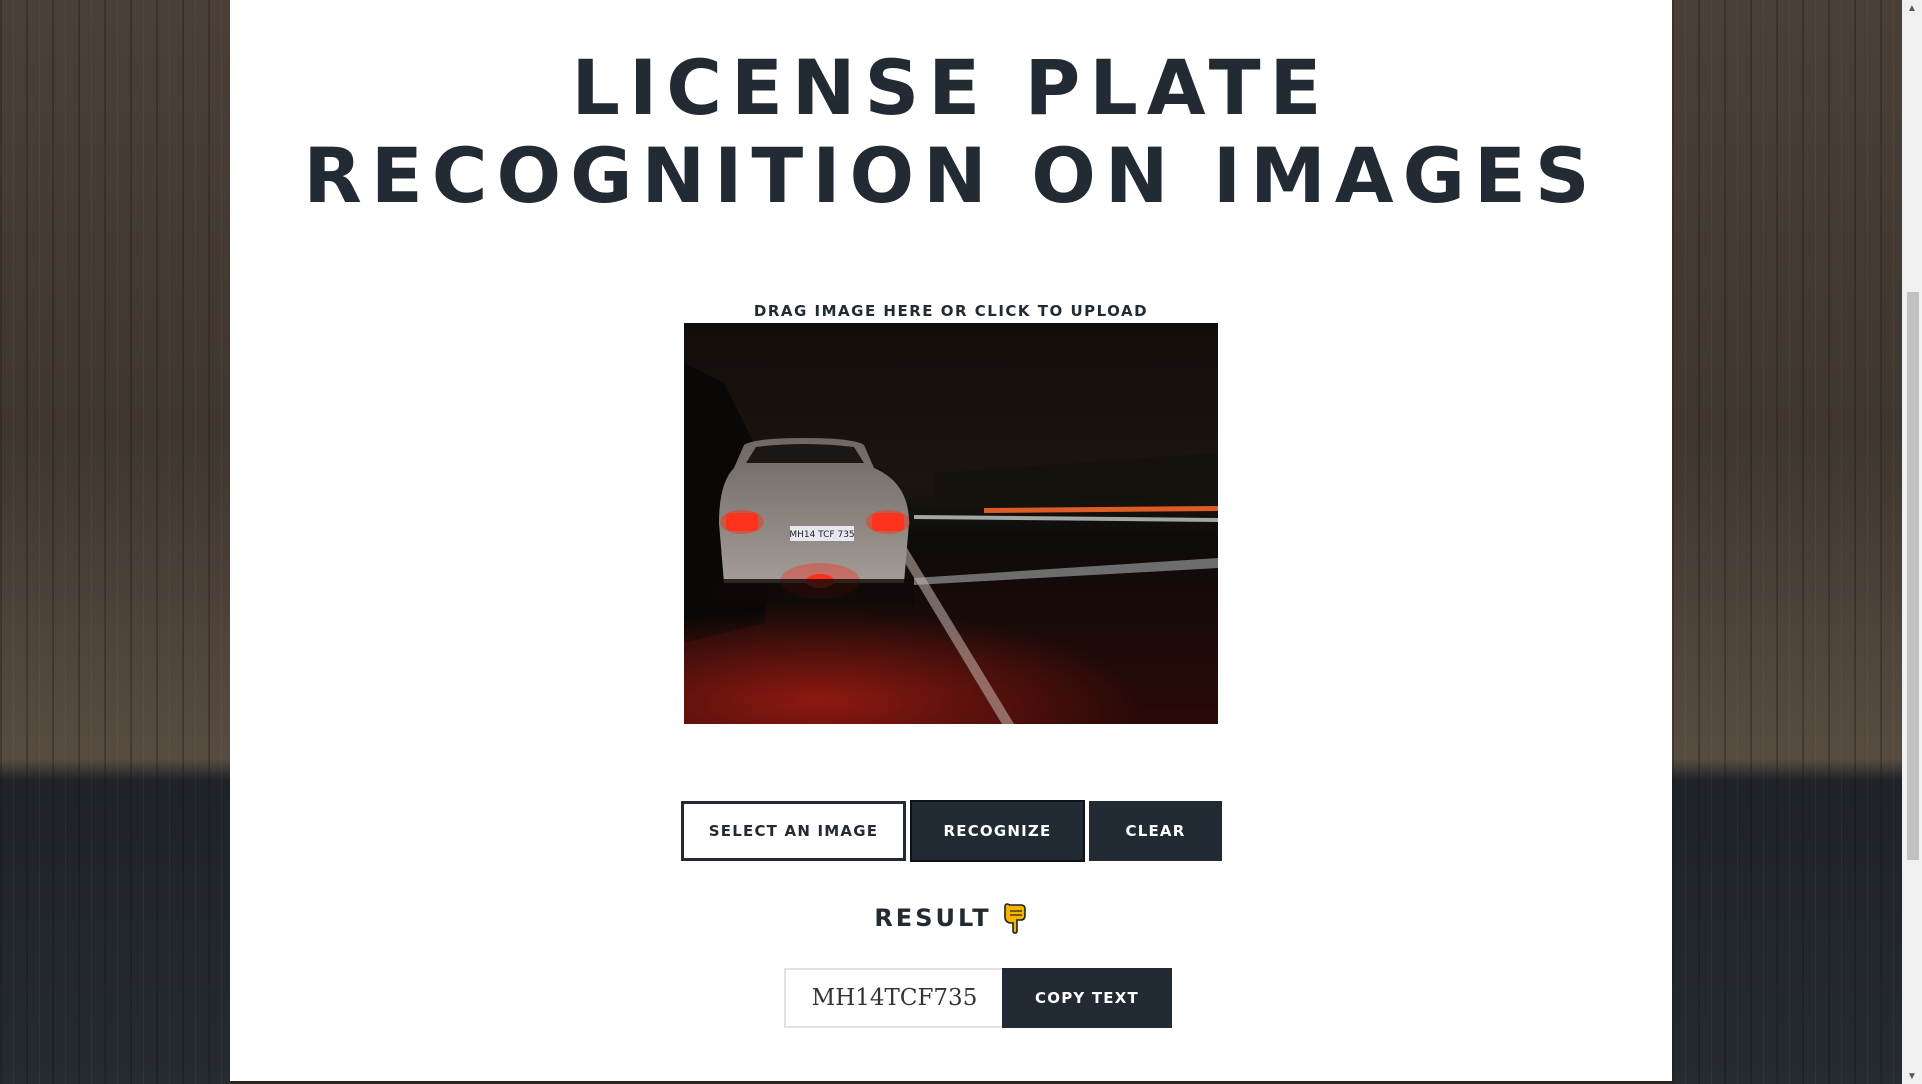  Describe the element at coordinates (1787, 542) in the screenshot. I see `background-wood-right` at that location.